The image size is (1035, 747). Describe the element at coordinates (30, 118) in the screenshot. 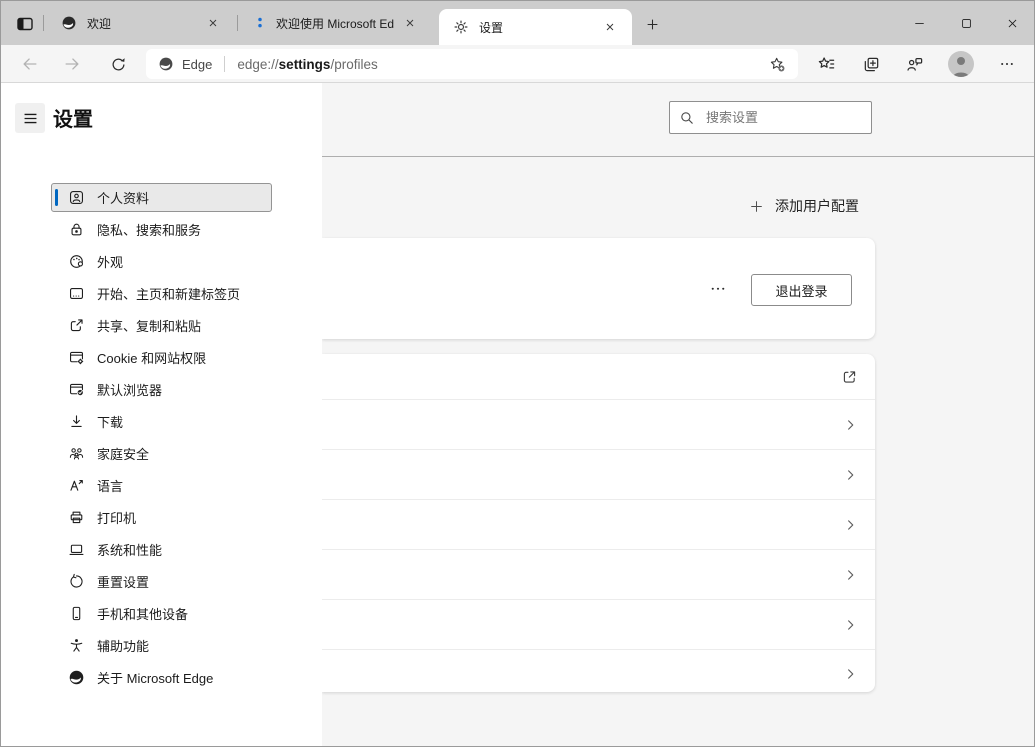

I see `sidebar-menu-button` at that location.